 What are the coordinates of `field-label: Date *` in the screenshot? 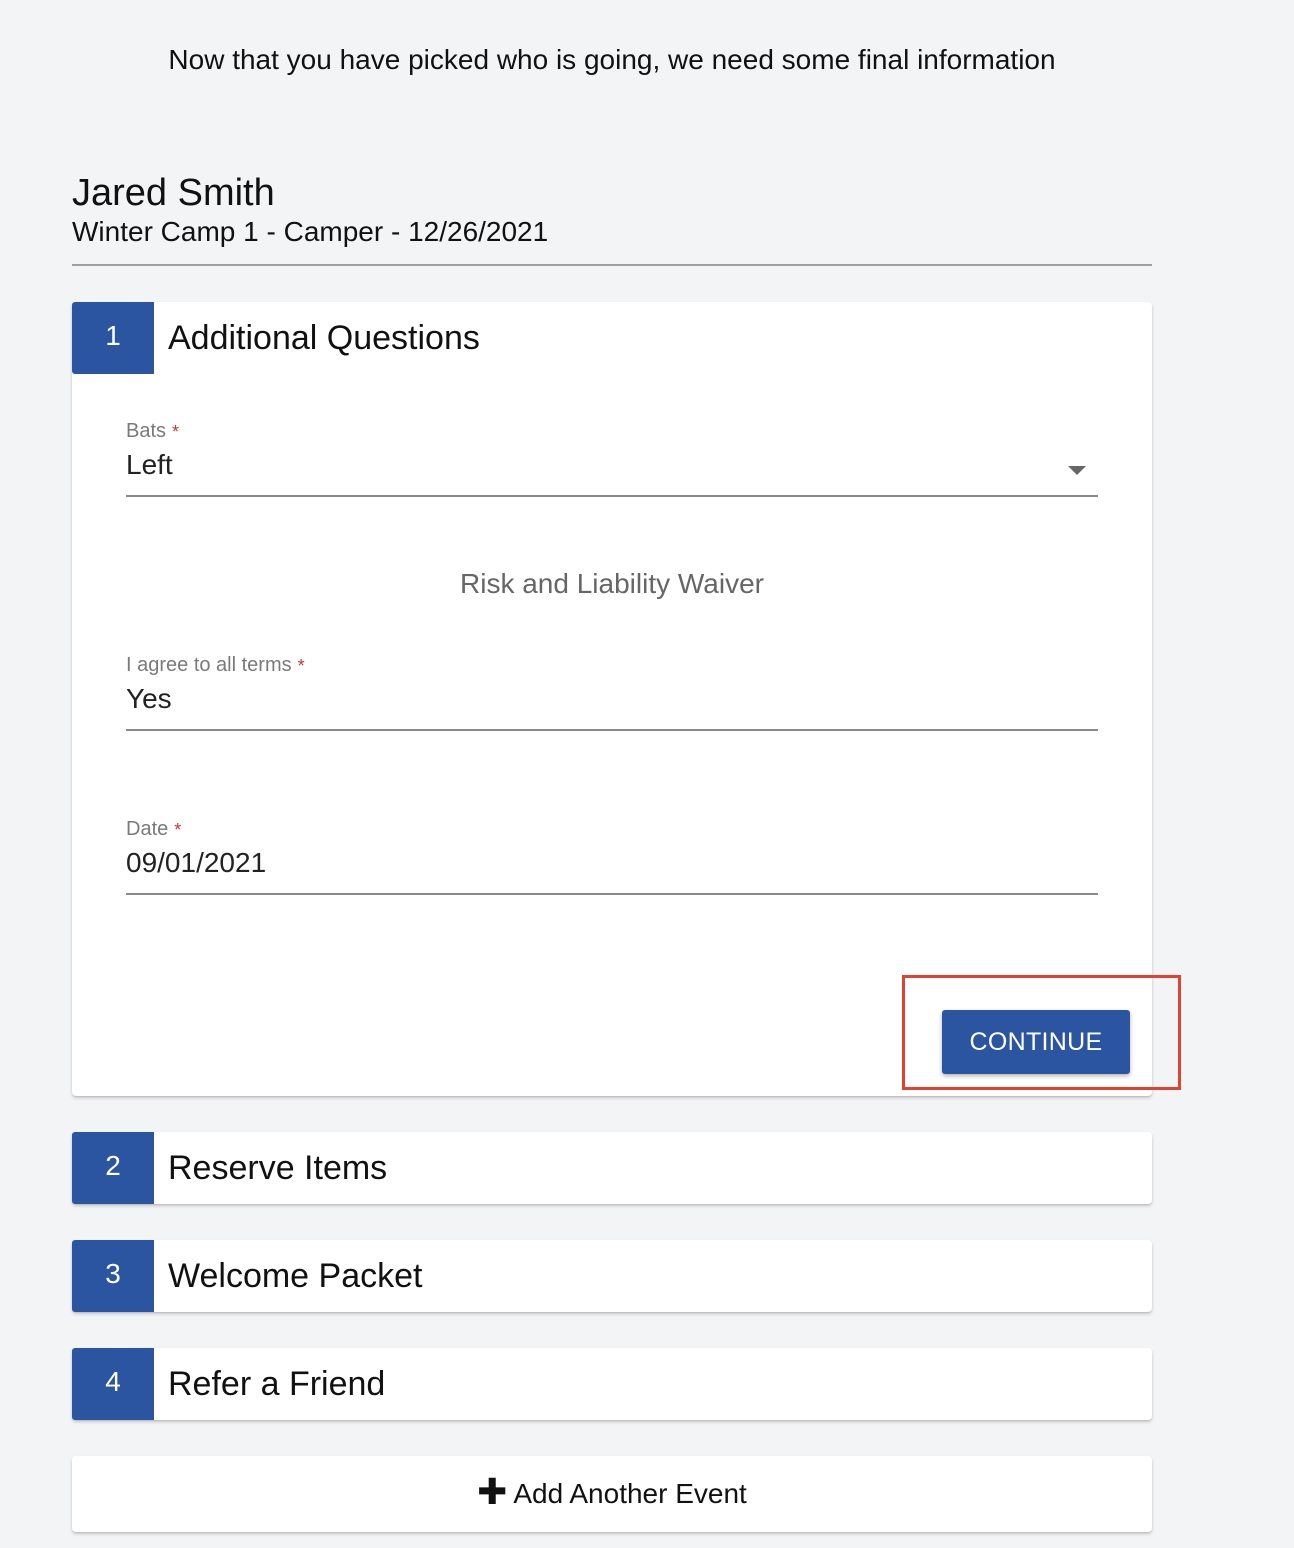 It's located at (154, 829).